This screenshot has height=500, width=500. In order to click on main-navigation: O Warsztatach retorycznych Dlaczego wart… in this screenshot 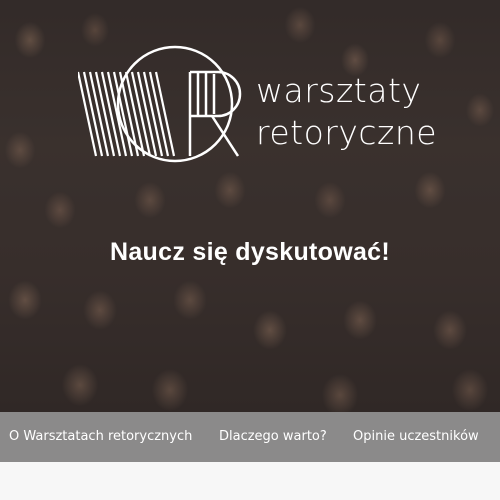, I will do `click(250, 437)`.